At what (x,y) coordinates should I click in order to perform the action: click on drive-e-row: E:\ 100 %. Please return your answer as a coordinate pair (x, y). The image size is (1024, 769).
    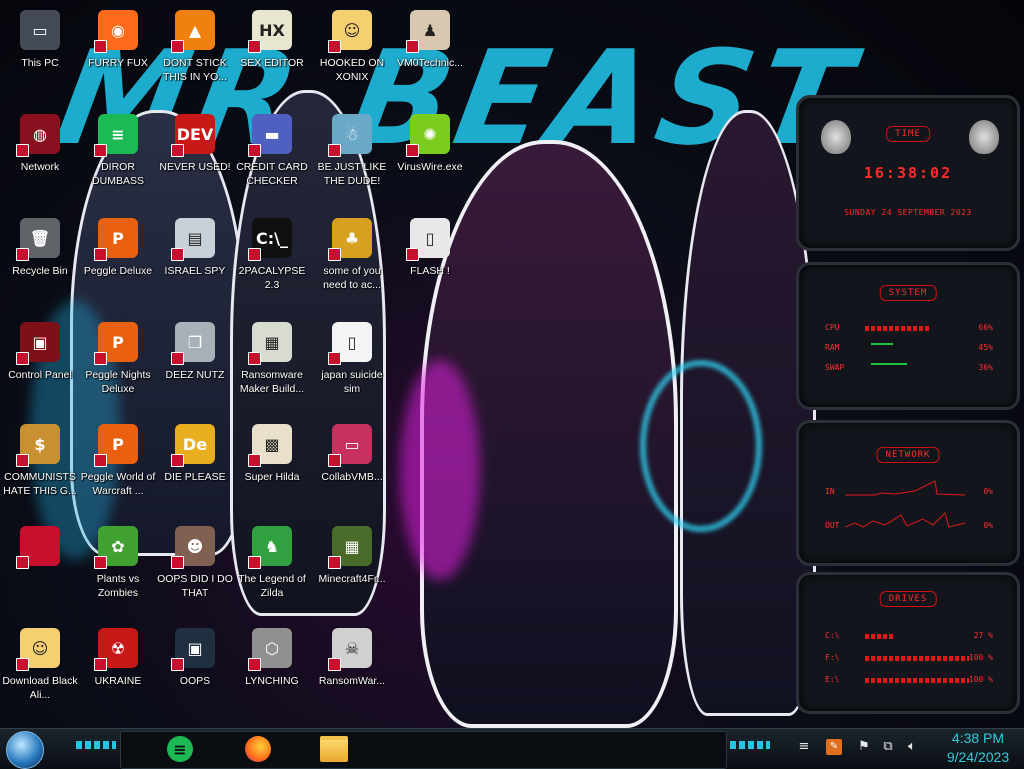
    Looking at the image, I should click on (909, 681).